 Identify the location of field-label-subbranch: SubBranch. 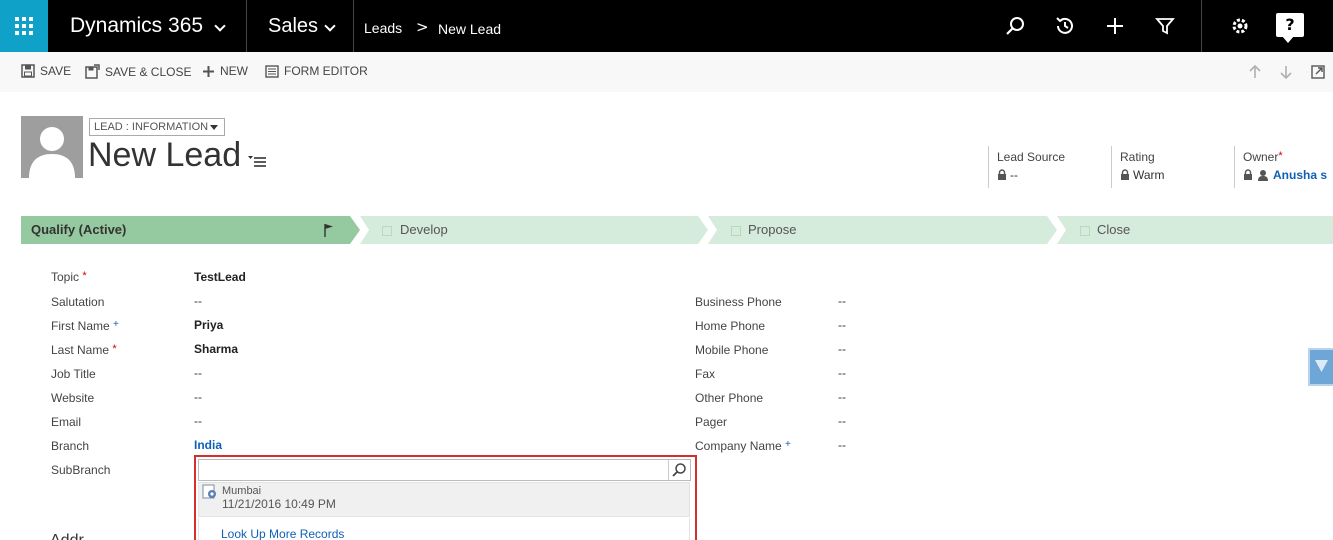
(81, 470).